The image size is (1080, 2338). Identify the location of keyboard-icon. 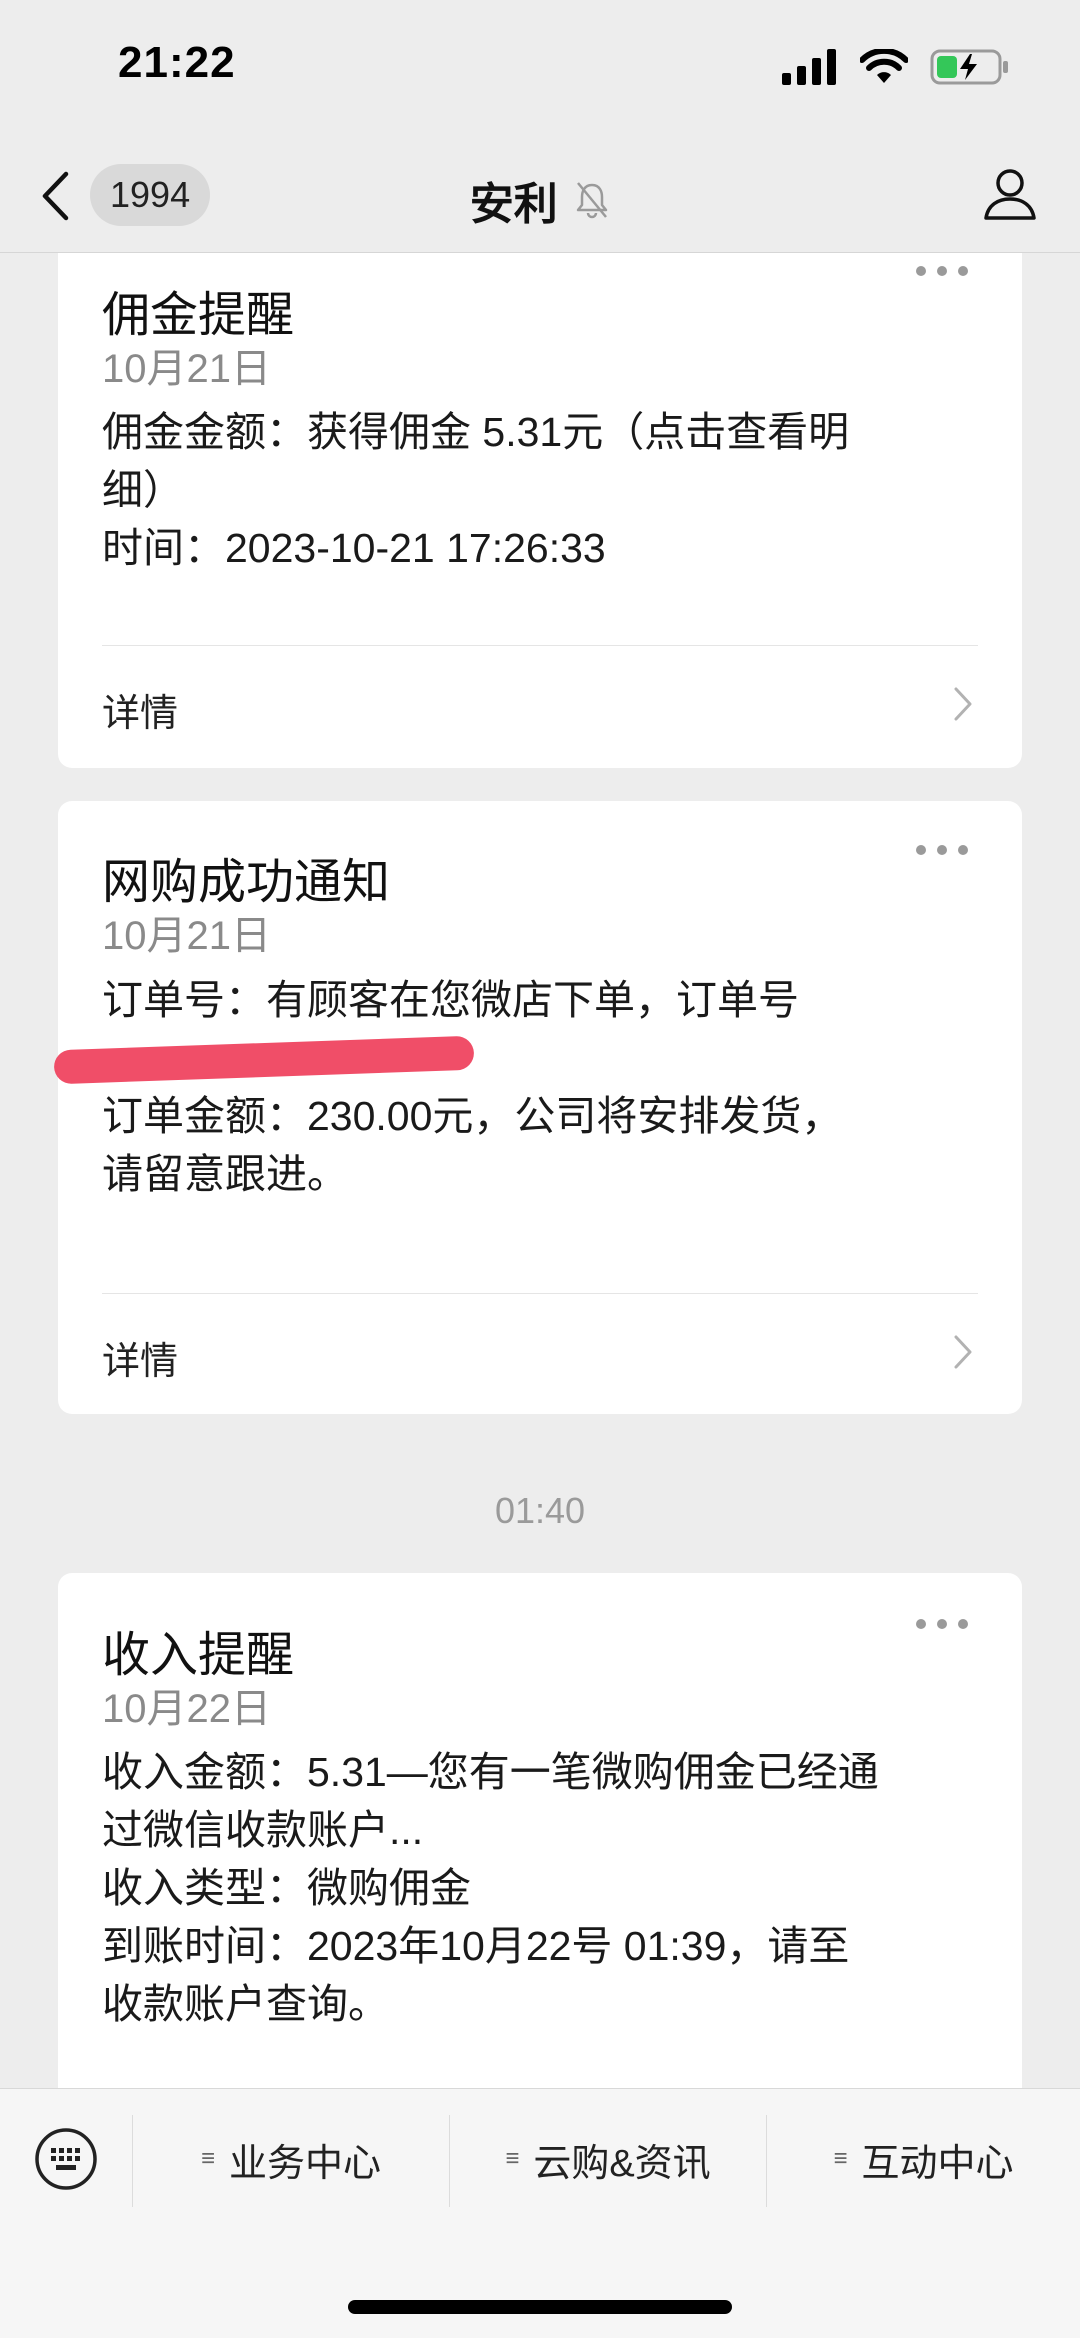
(66, 2159).